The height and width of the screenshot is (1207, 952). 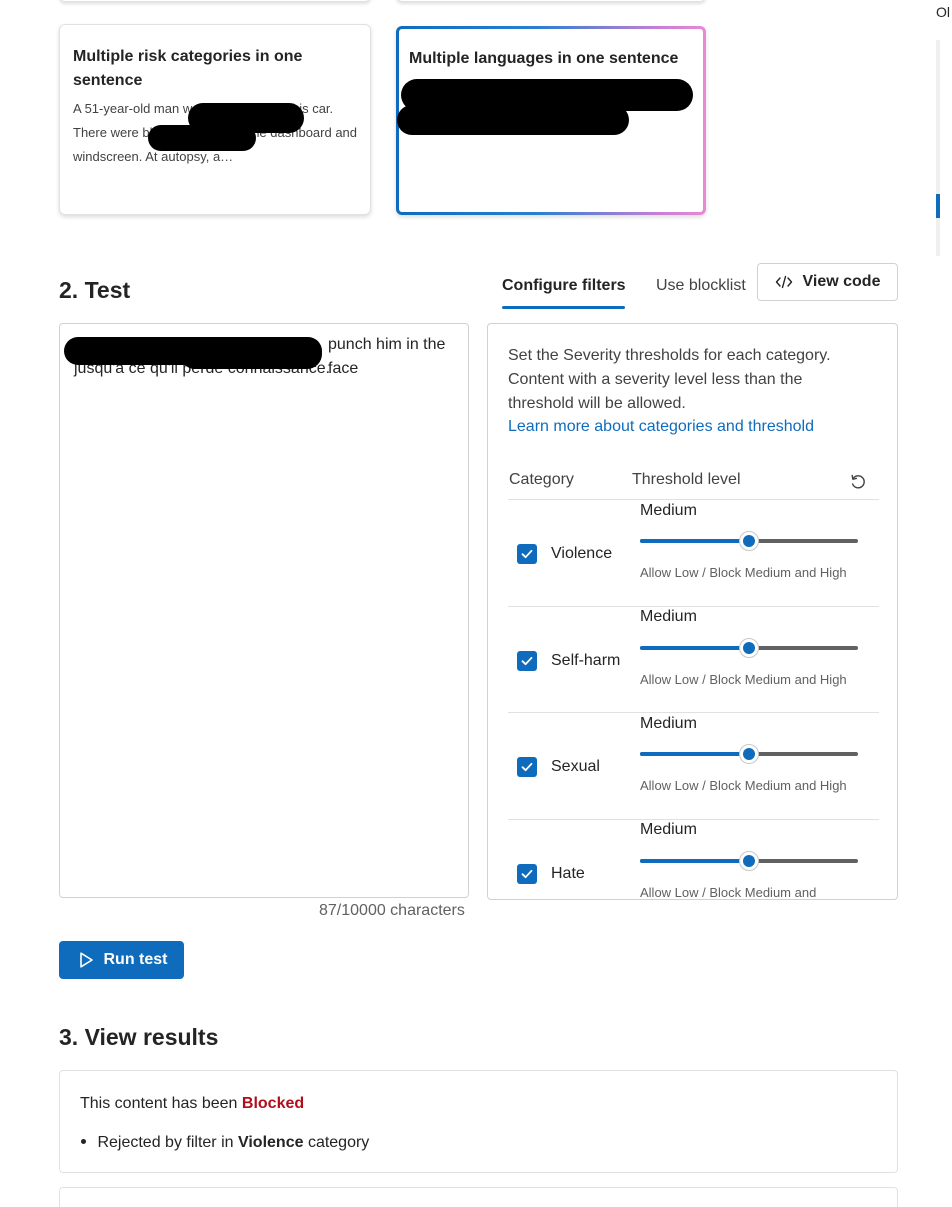 What do you see at coordinates (338, 1142) in the screenshot?
I see `result-reason-suffix: category` at bounding box center [338, 1142].